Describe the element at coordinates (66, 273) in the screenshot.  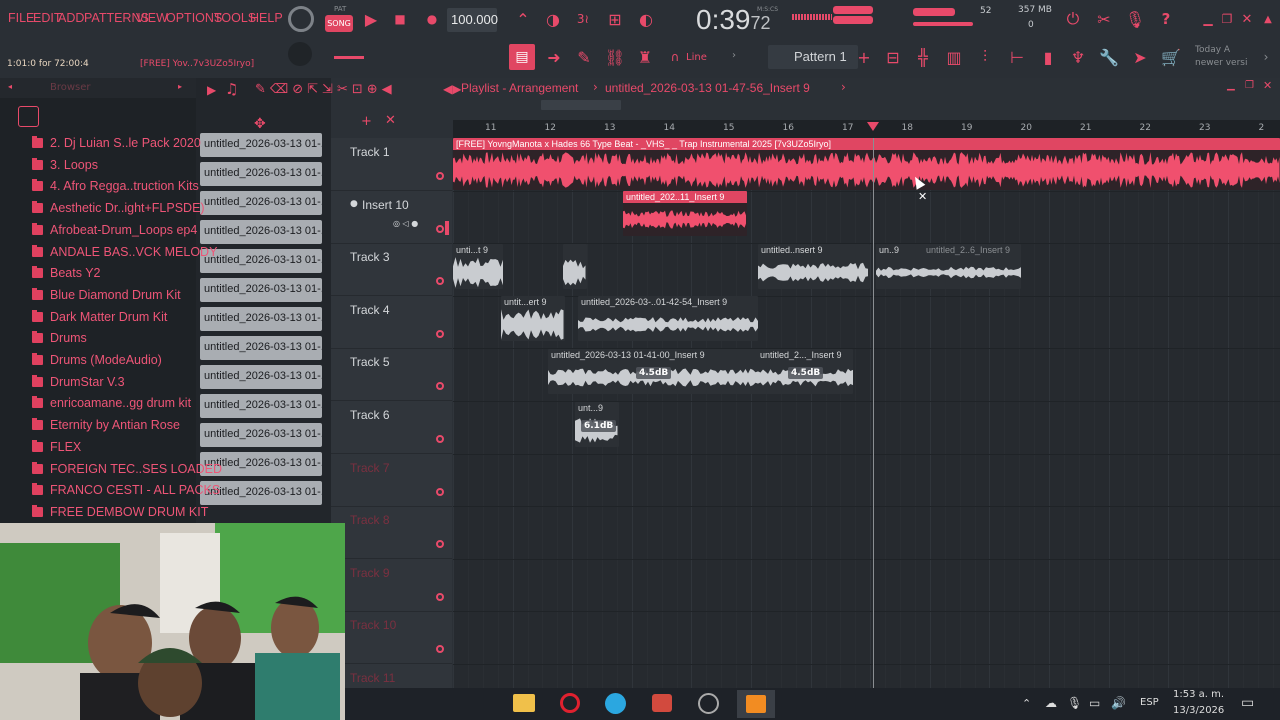
I see `browser-folder-item: Beats Y2` at that location.